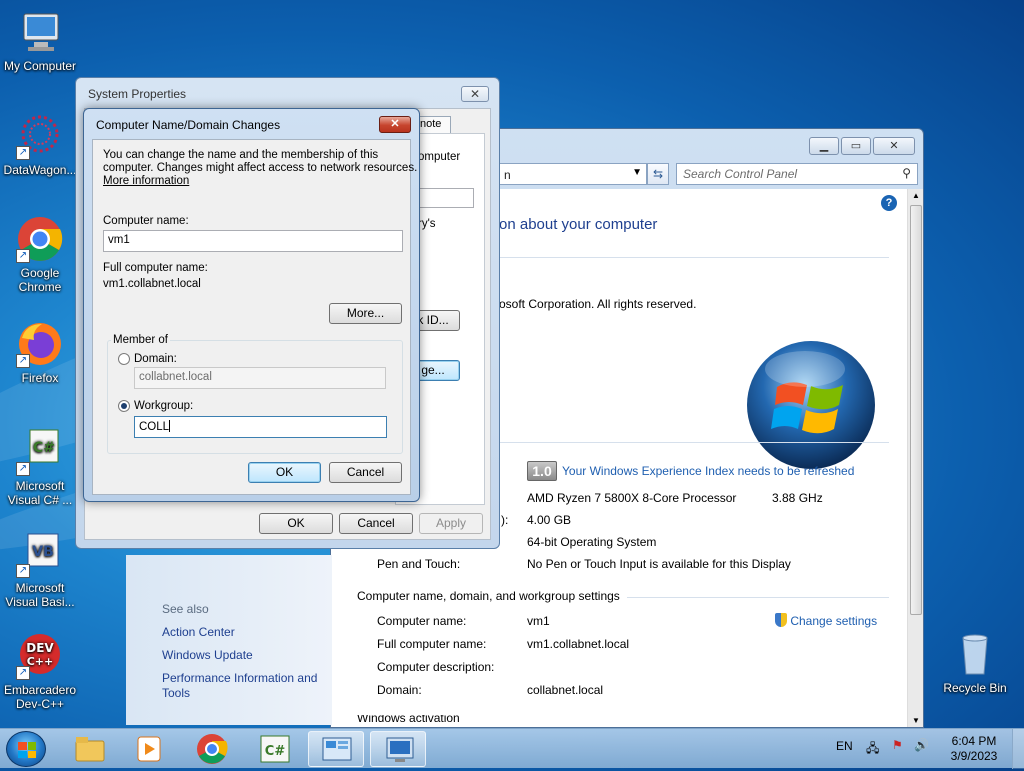 This screenshot has height=771, width=1024. I want to click on desktop-icon-firefox: ↗ Firefox, so click(40, 352).